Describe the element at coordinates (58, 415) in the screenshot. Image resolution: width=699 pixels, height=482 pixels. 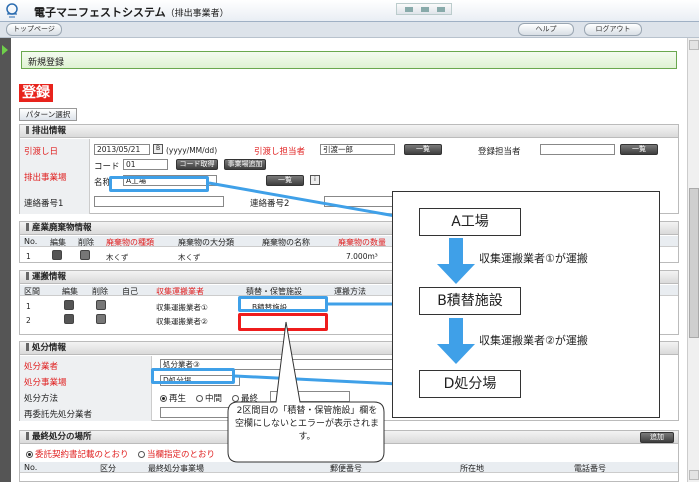
I see `reconsign-label: 再委託先処分業者` at that location.